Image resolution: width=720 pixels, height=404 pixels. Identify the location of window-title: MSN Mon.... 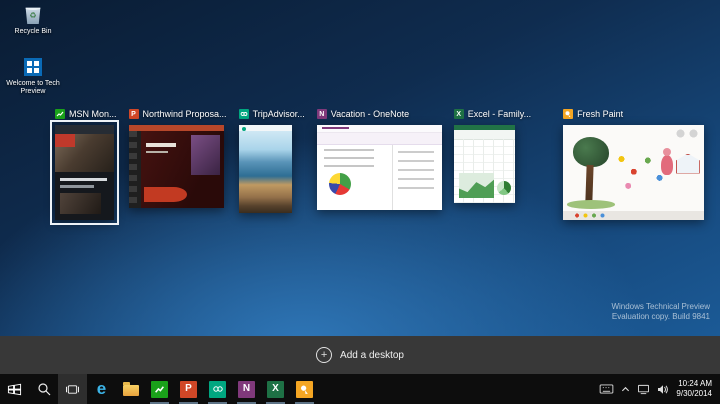
(93, 114).